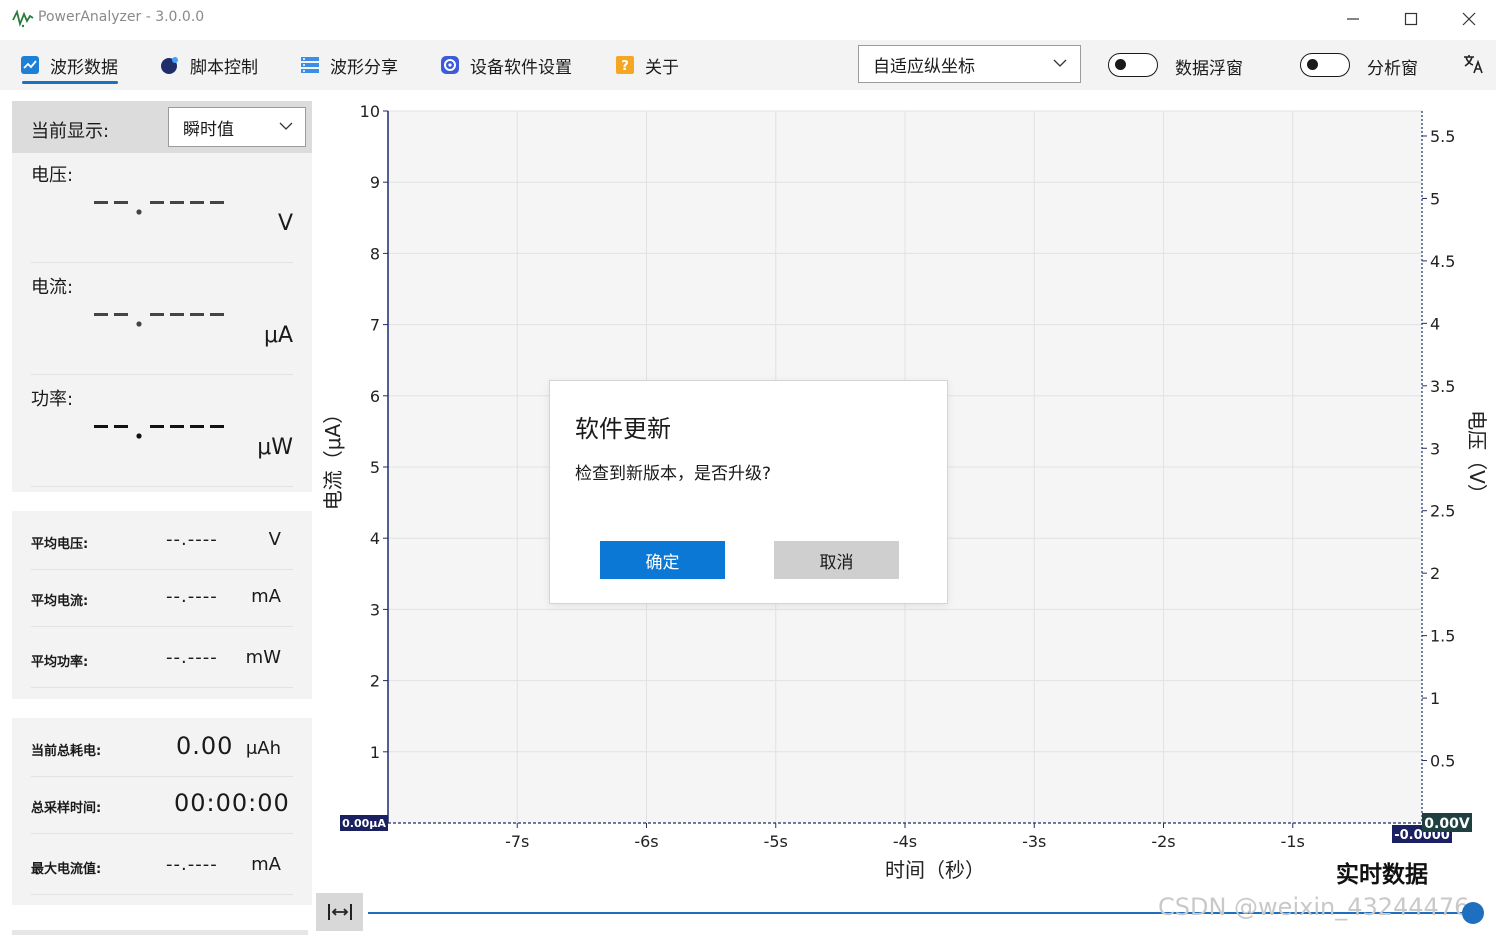  I want to click on gear-icon, so click(450, 65).